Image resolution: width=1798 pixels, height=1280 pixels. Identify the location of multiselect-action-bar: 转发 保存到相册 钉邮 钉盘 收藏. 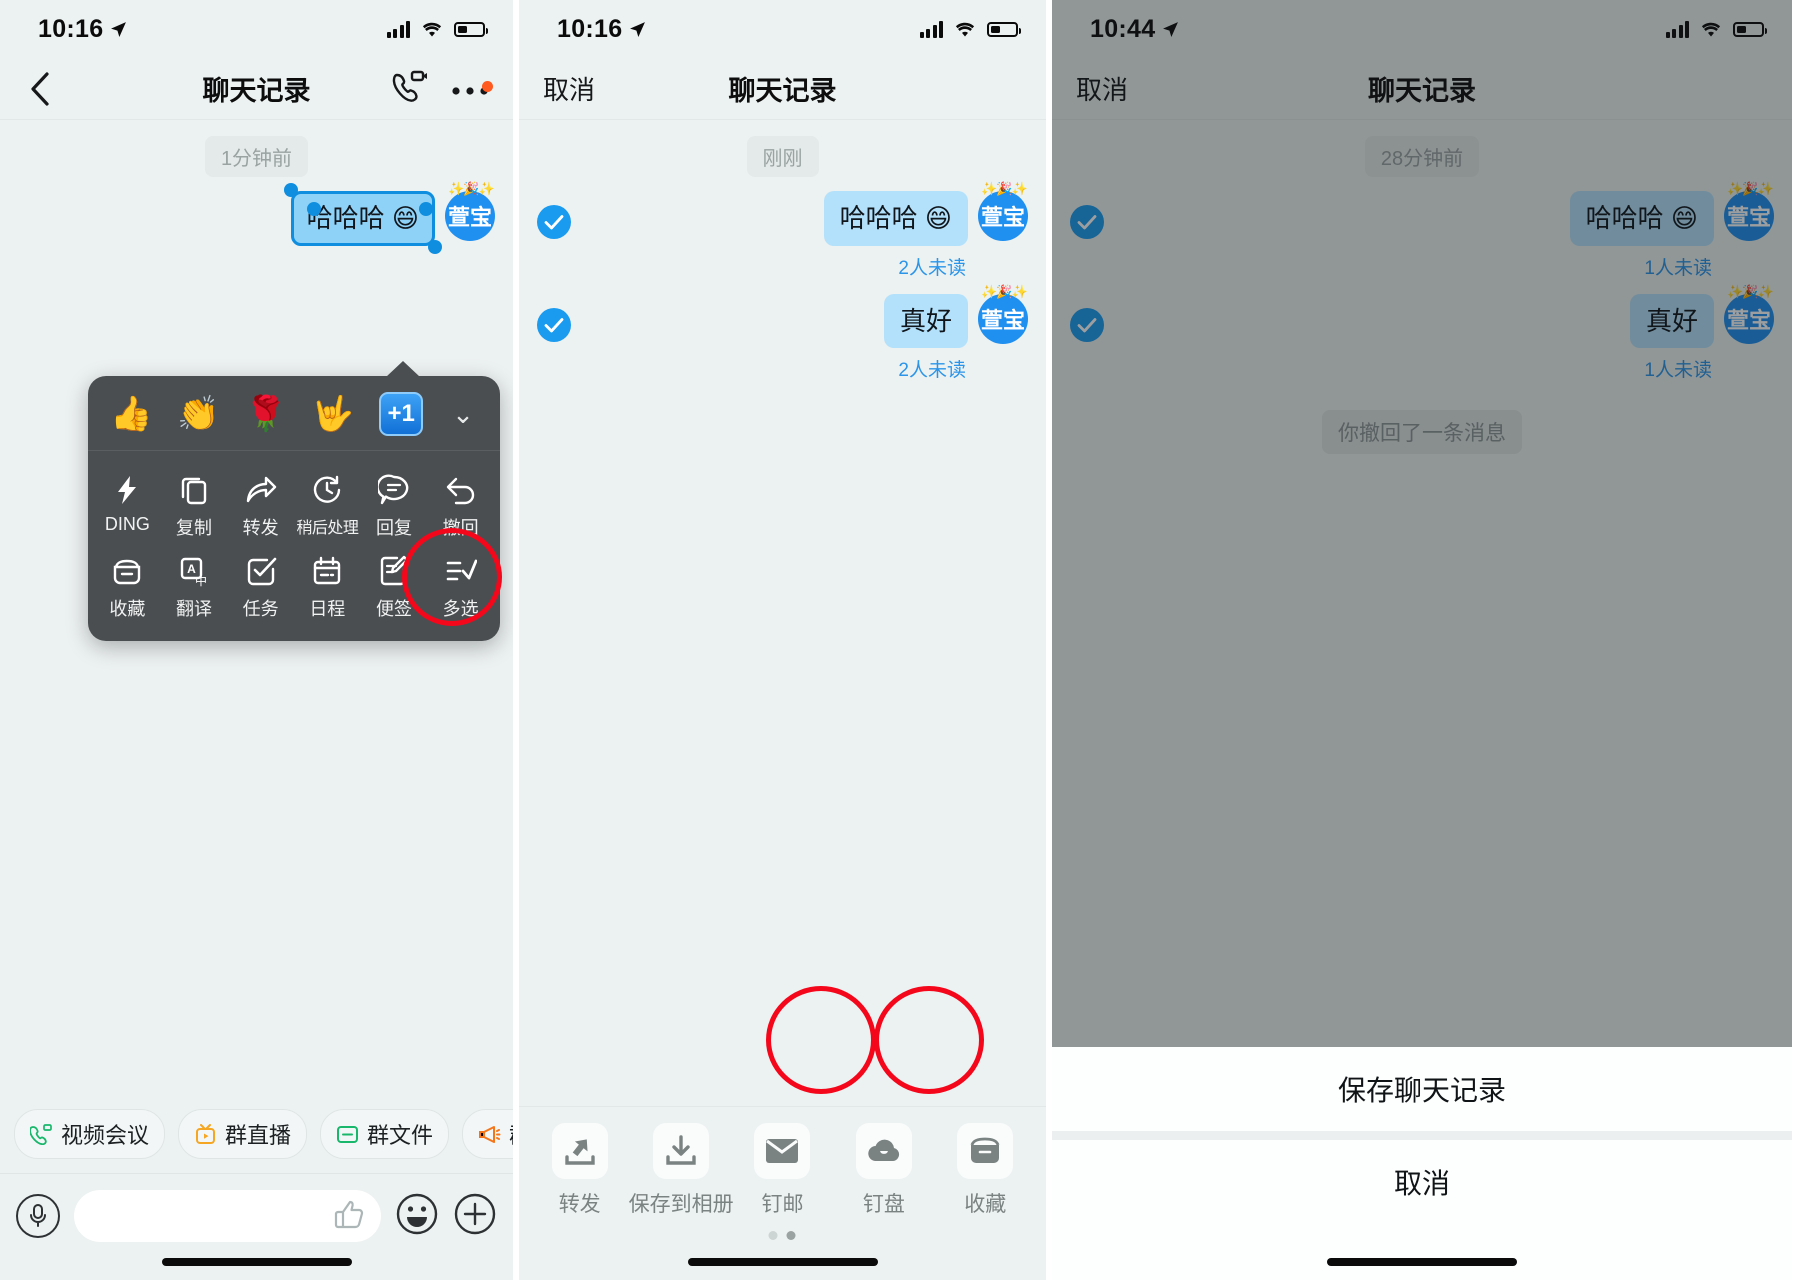
(782, 1173).